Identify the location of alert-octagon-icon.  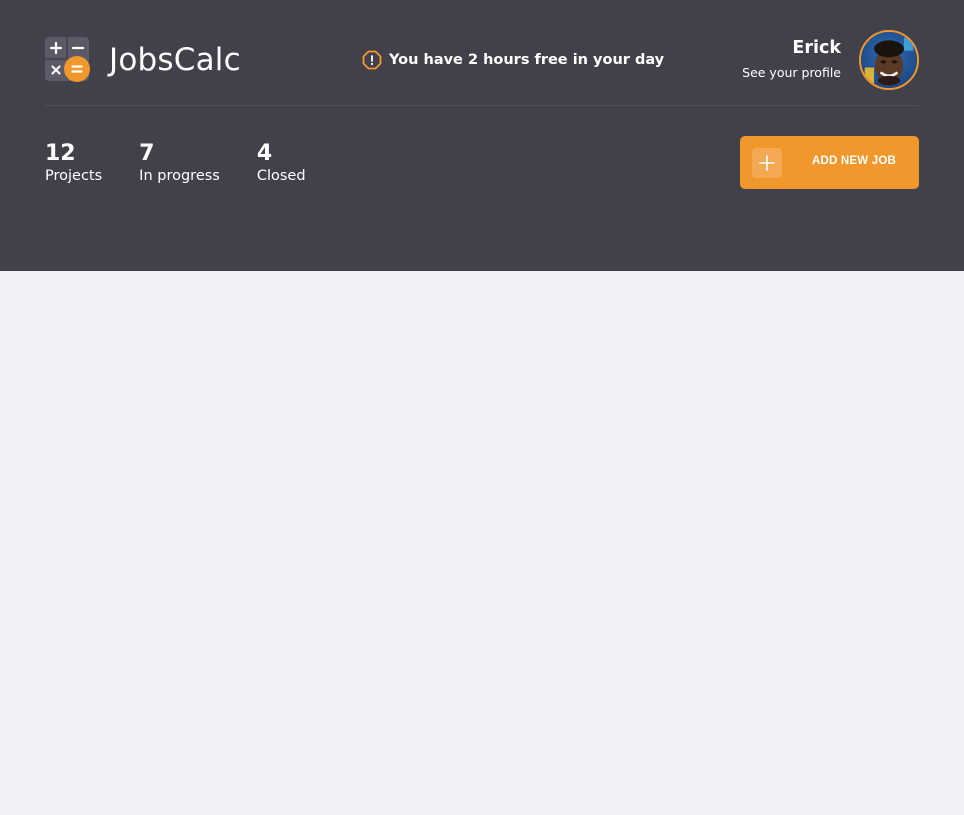
(372, 60).